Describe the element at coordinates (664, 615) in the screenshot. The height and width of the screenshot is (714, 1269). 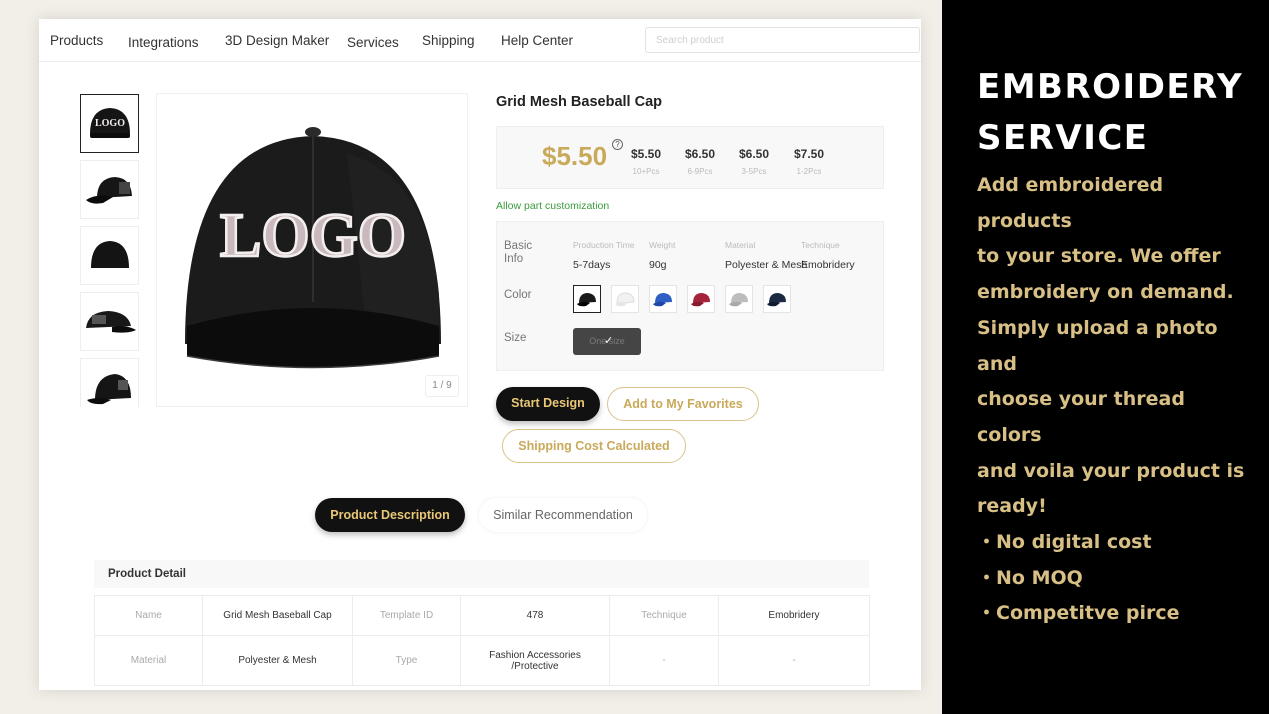
I see `detail-key: Technique` at that location.